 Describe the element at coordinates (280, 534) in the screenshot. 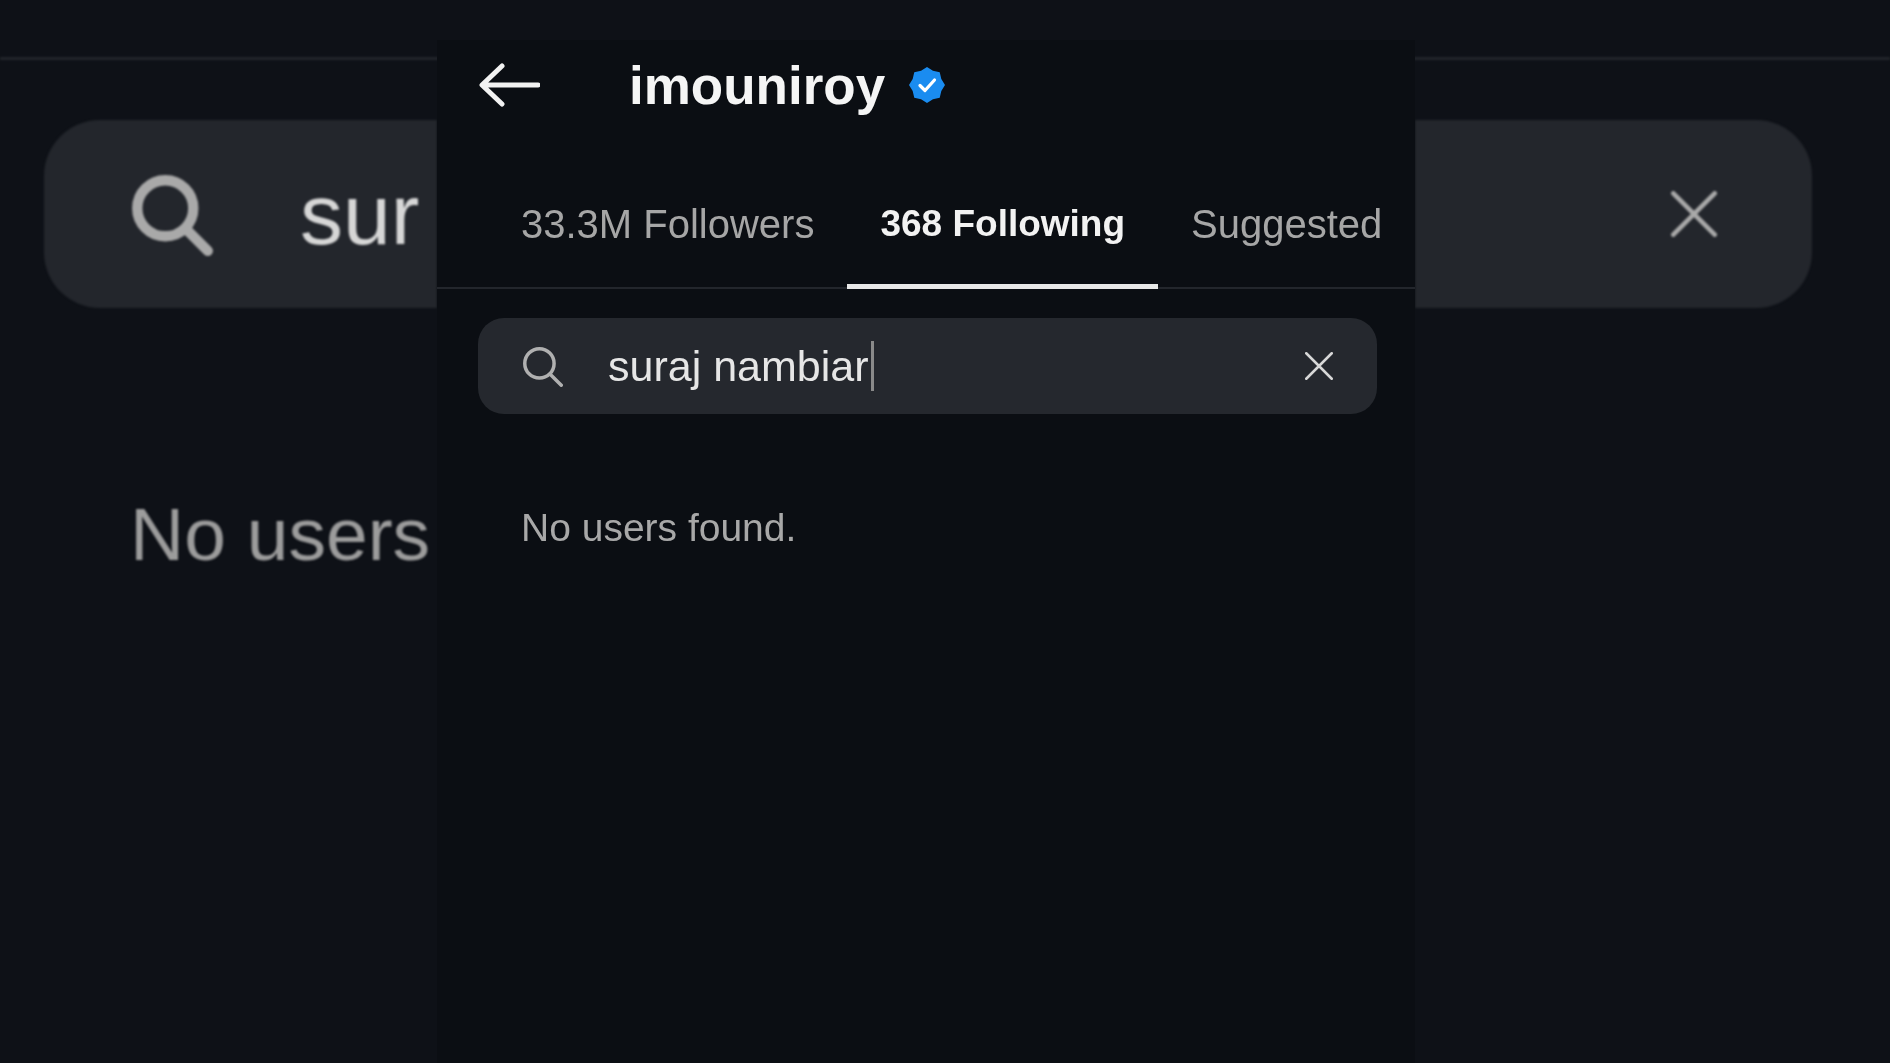

I see `empty-message: No users` at that location.